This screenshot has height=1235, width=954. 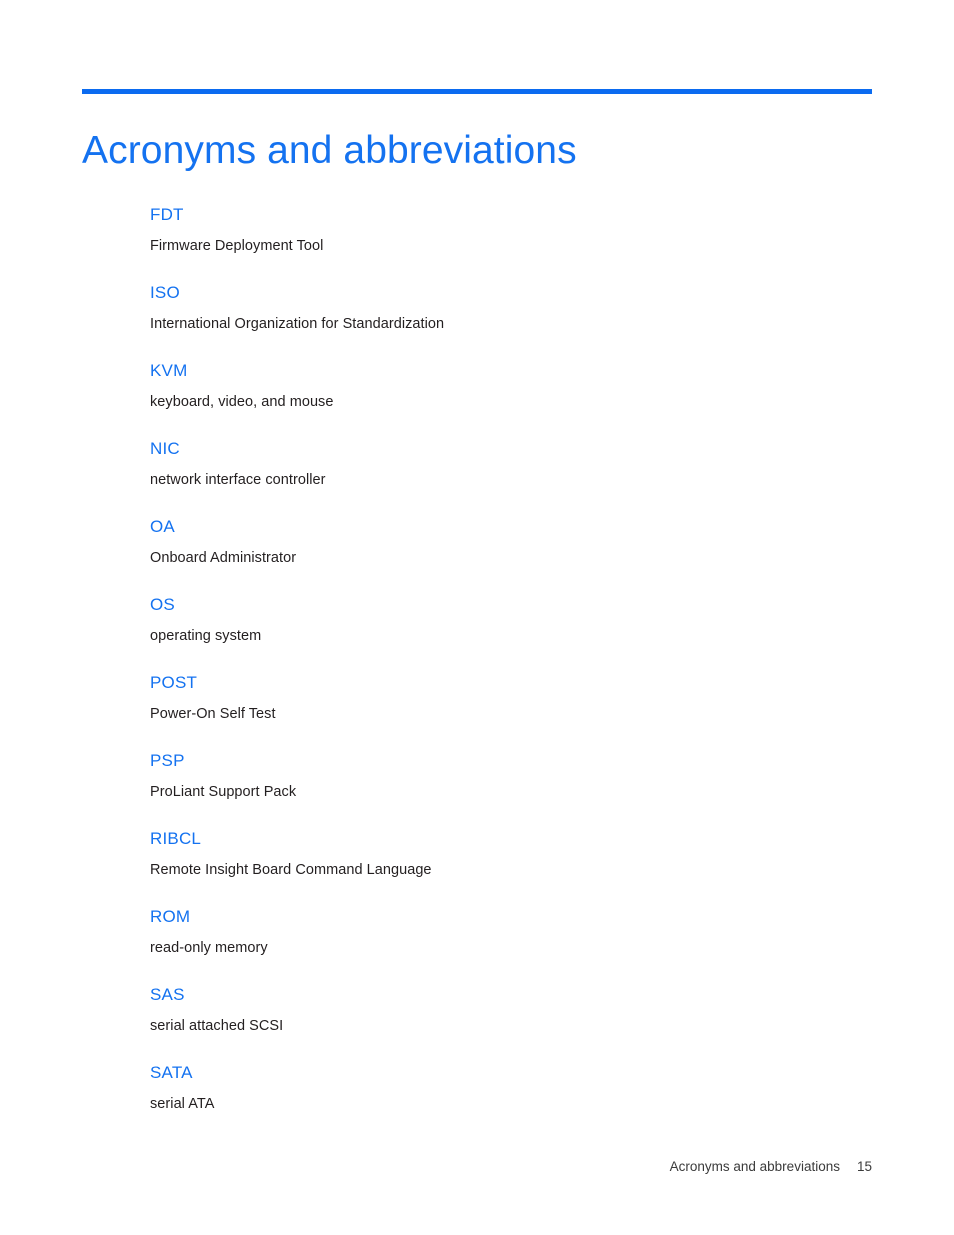 I want to click on glossary-term: OS, so click(x=162, y=604).